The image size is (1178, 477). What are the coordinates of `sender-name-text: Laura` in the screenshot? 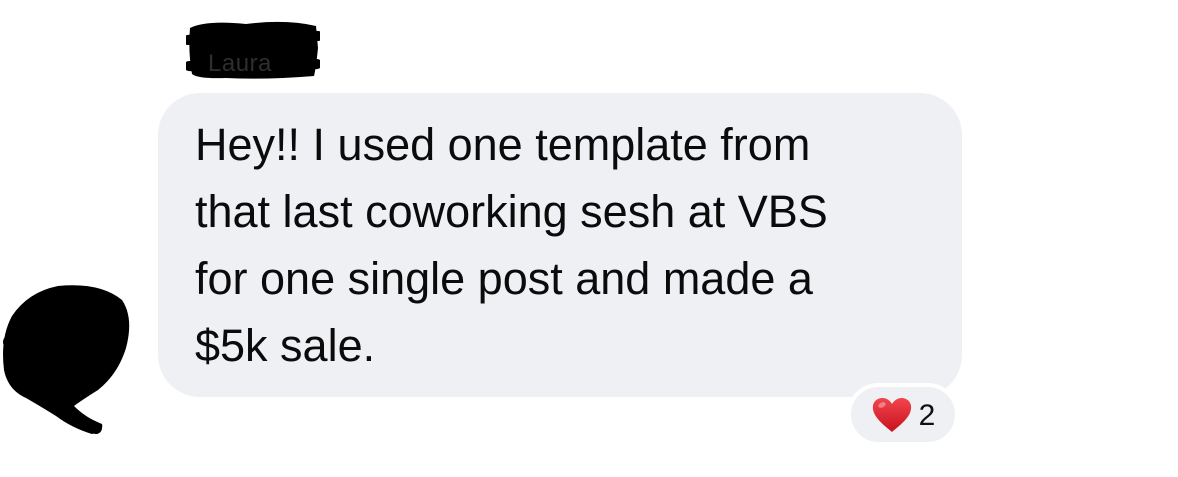 It's located at (240, 63).